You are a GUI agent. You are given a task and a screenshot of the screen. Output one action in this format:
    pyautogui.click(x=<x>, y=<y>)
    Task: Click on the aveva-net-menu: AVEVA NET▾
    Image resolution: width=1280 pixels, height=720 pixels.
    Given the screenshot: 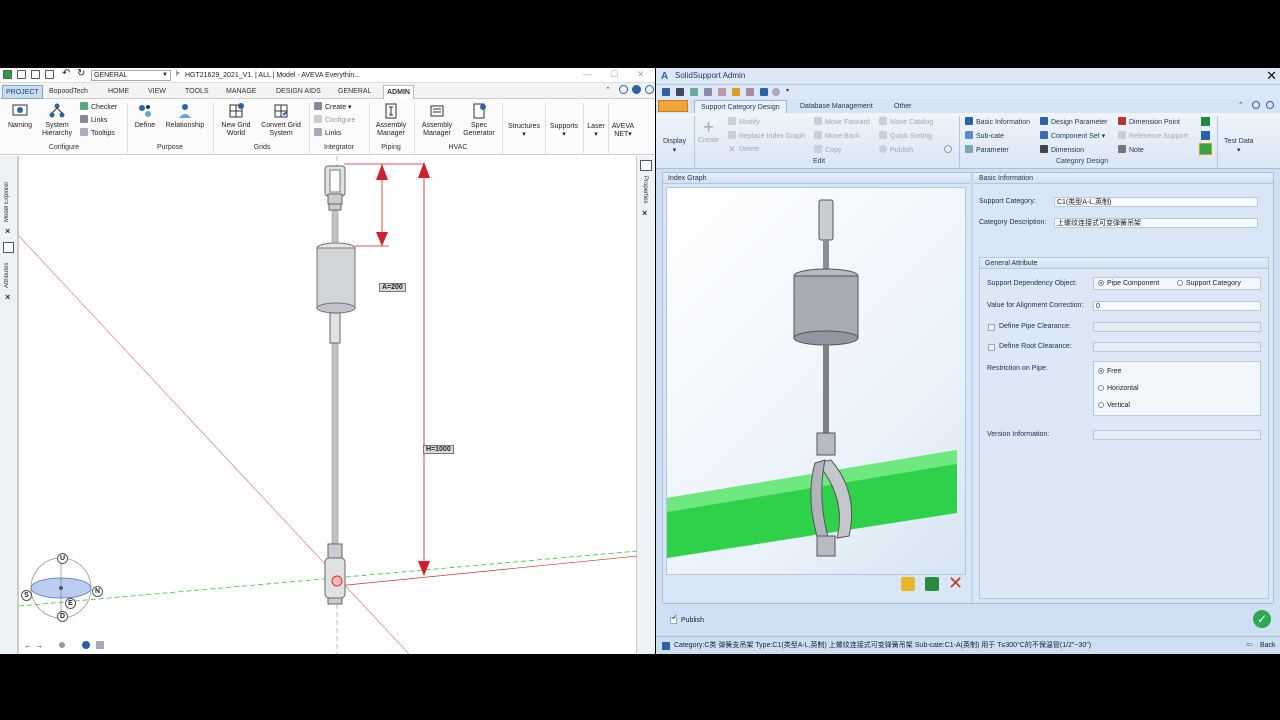 What is the action you would take?
    pyautogui.click(x=623, y=131)
    